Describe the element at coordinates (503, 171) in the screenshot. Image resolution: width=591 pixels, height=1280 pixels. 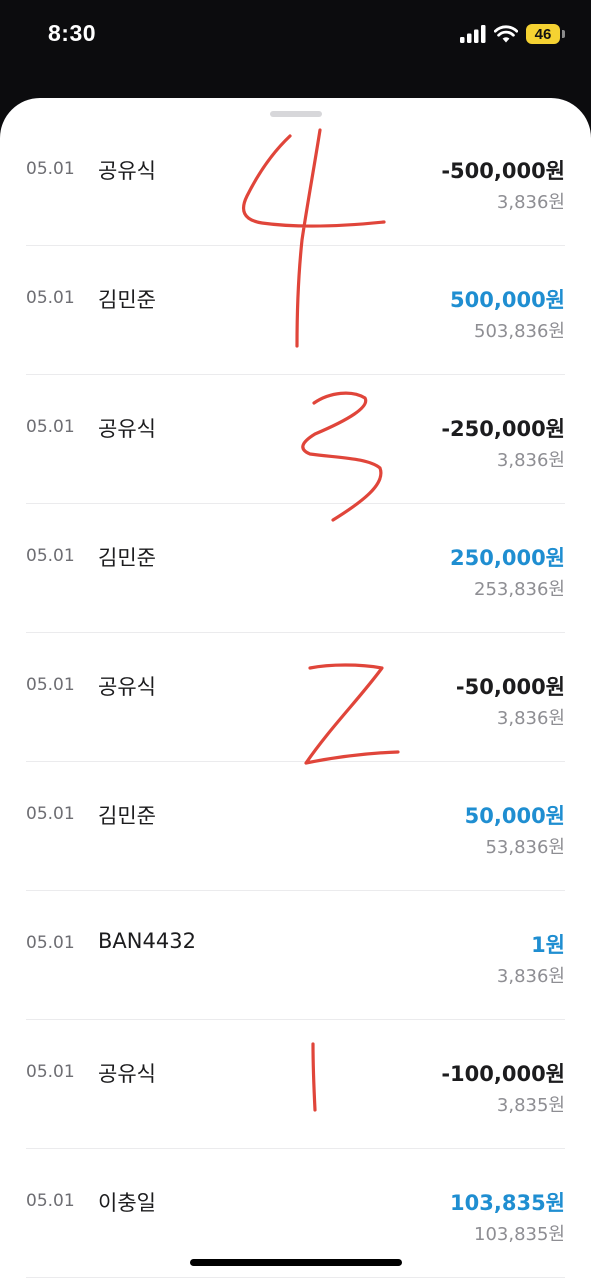
I see `transaction-amount: -500,000원` at that location.